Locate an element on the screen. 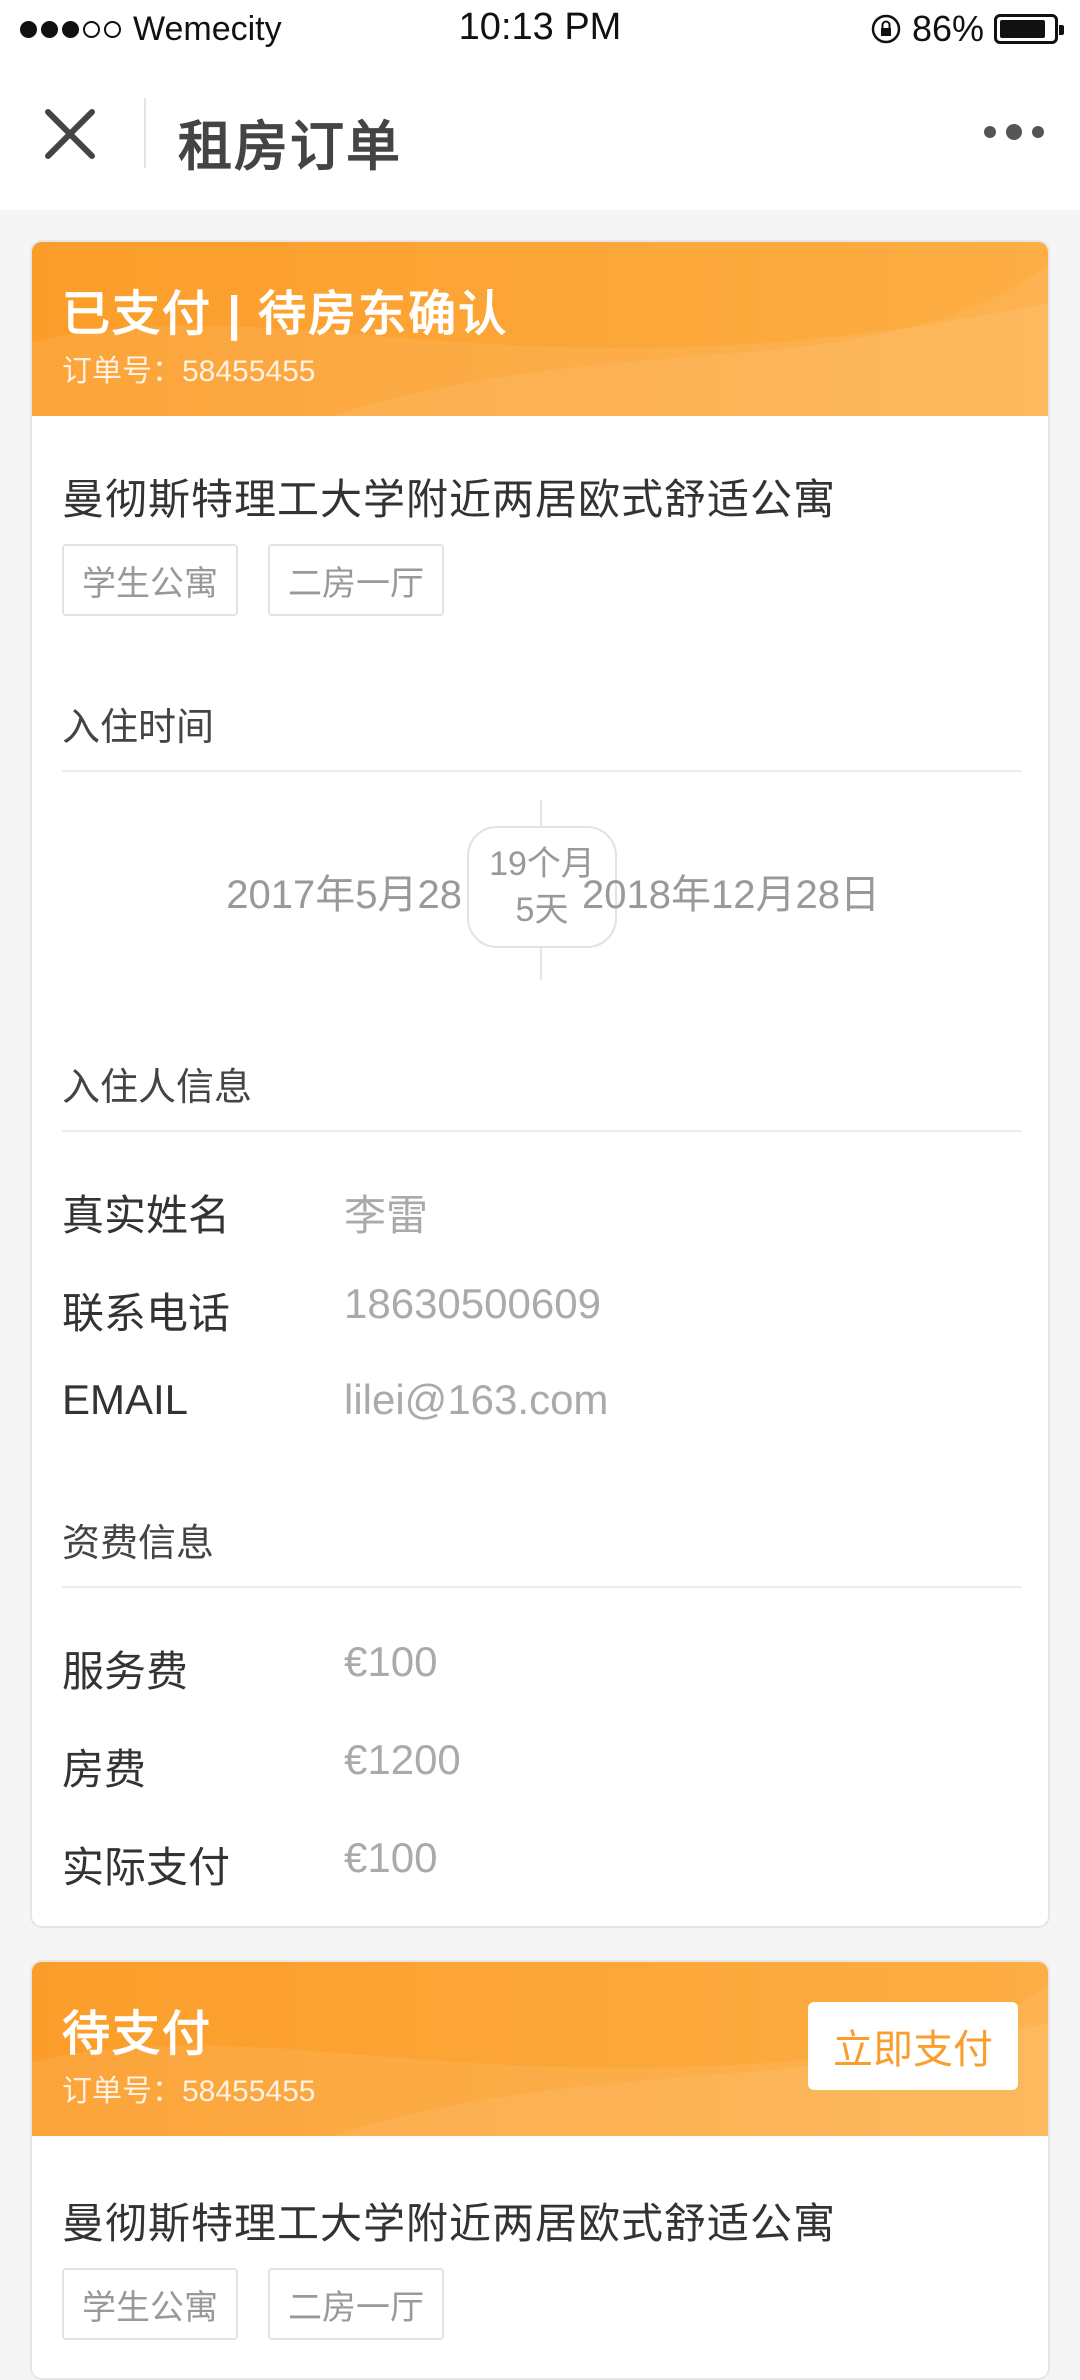 The image size is (1080, 2380). more-options-icon is located at coordinates (1014, 132).